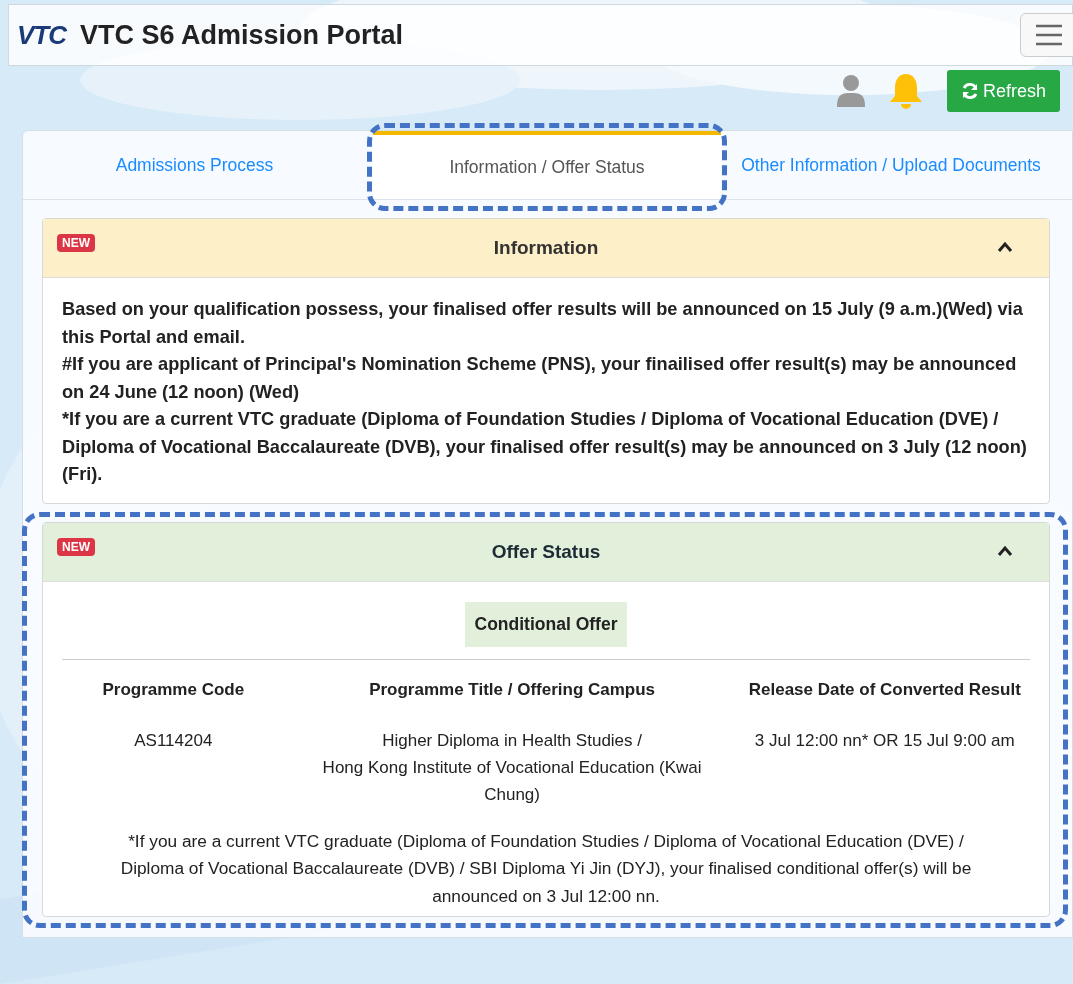 The height and width of the screenshot is (984, 1073). I want to click on info-paragraph: #If you are applicant of Principal's Nomination Scheme (PNS), your finailised offer result(s) may be announced on 24 June (12 noon) (Wed), so click(540, 378).